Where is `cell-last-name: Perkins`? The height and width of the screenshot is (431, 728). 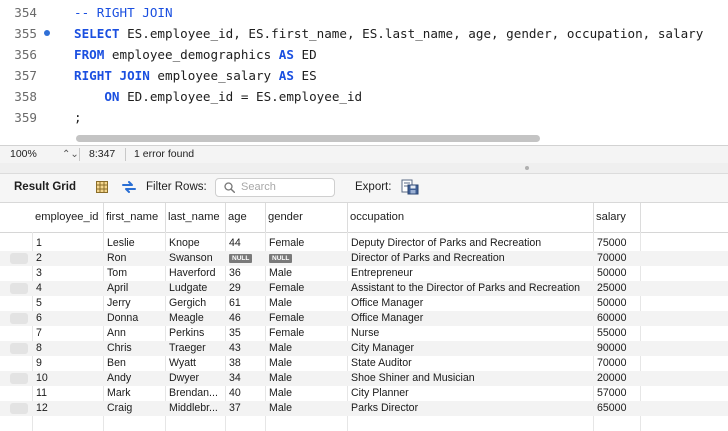 cell-last-name: Perkins is located at coordinates (197, 333).